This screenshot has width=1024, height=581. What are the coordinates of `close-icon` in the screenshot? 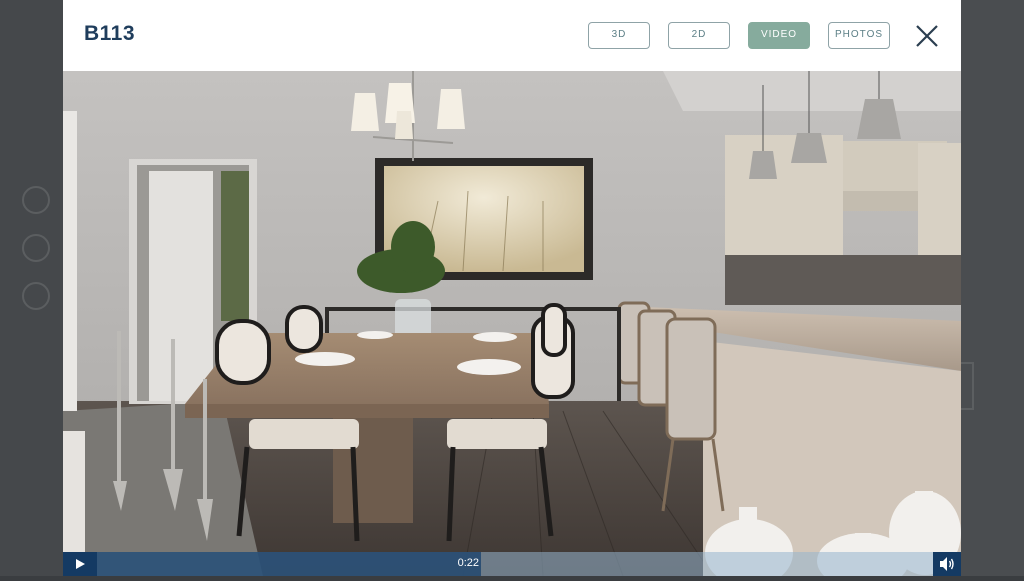 It's located at (927, 36).